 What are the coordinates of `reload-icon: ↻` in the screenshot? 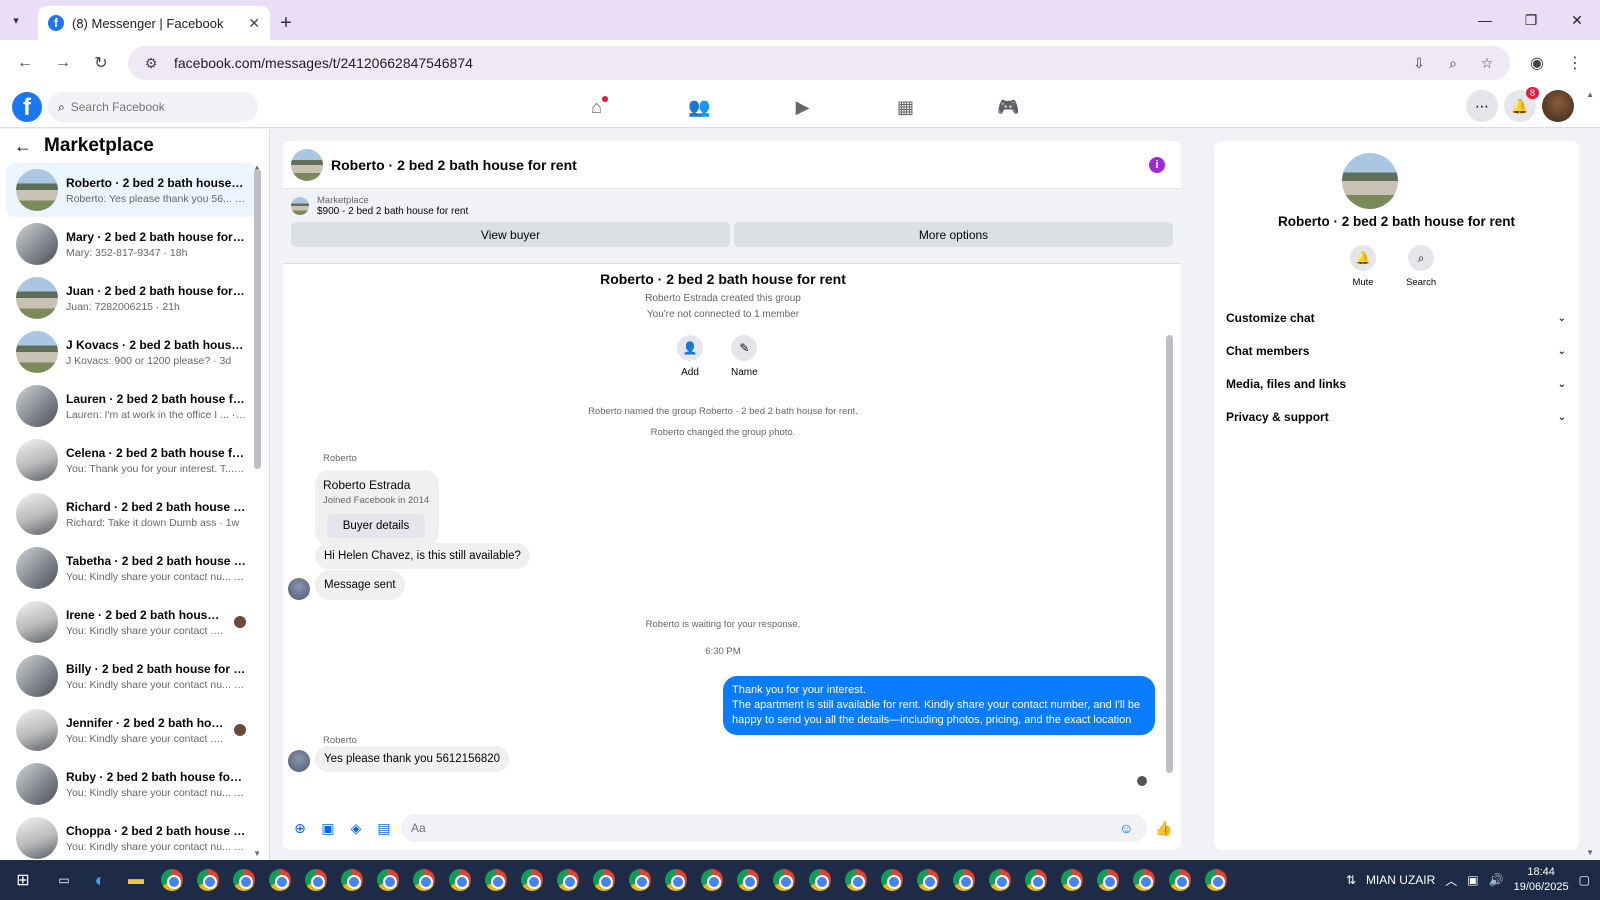 It's located at (101, 63).